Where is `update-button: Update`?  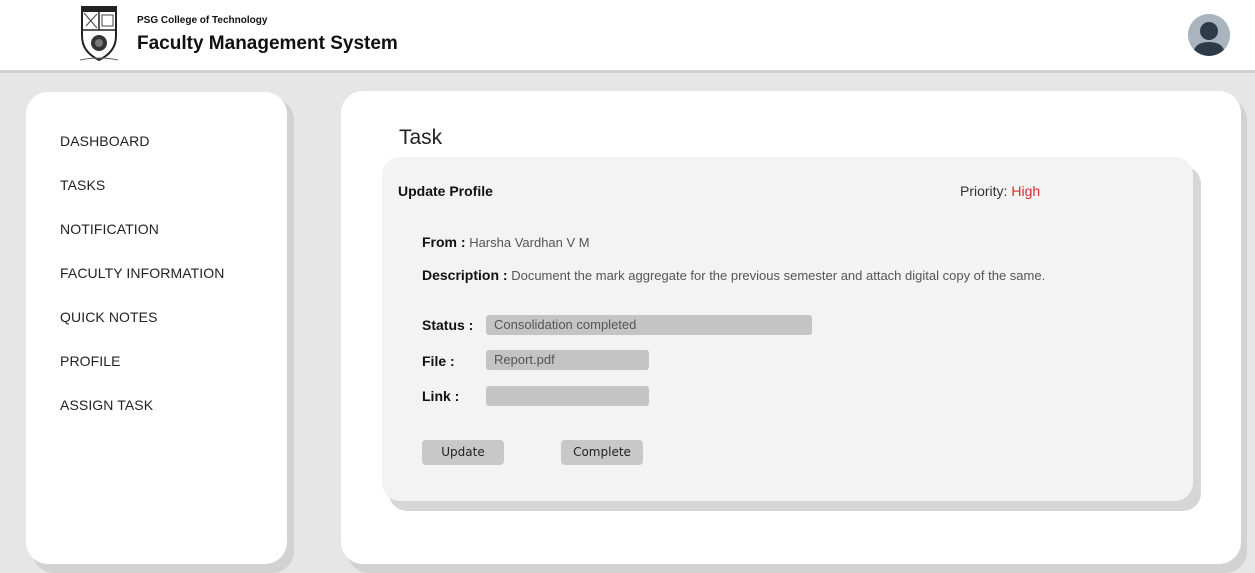
update-button: Update is located at coordinates (463, 452).